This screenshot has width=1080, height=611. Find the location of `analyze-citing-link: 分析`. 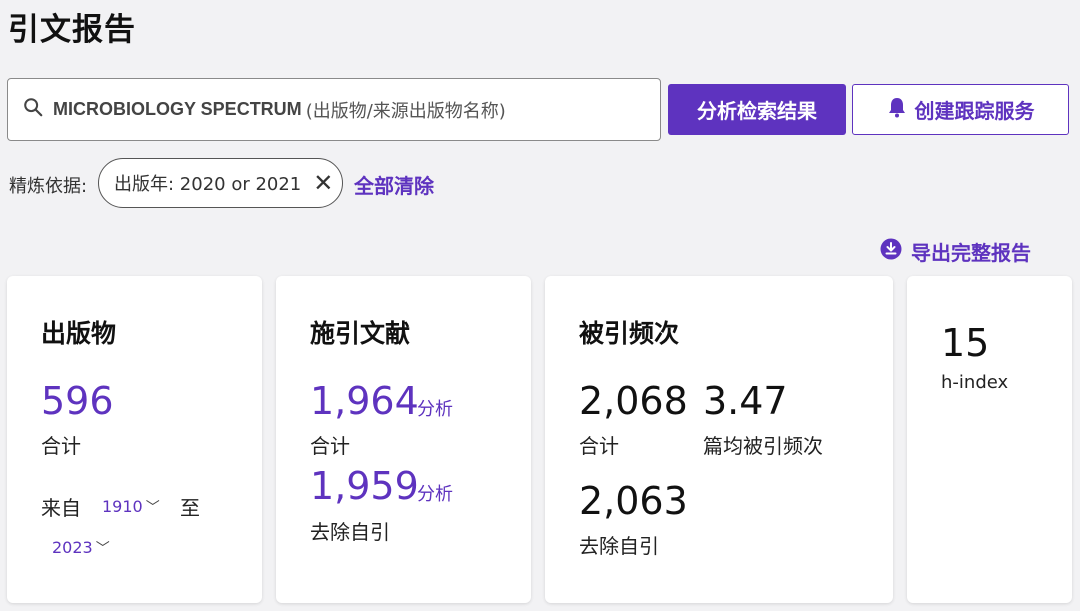

analyze-citing-link: 分析 is located at coordinates (435, 408).